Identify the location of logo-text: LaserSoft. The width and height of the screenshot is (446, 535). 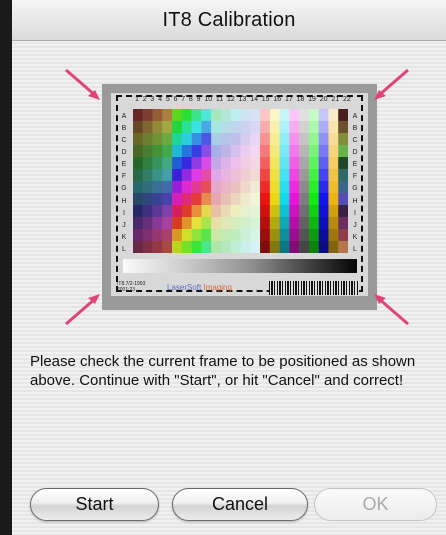
(184, 287).